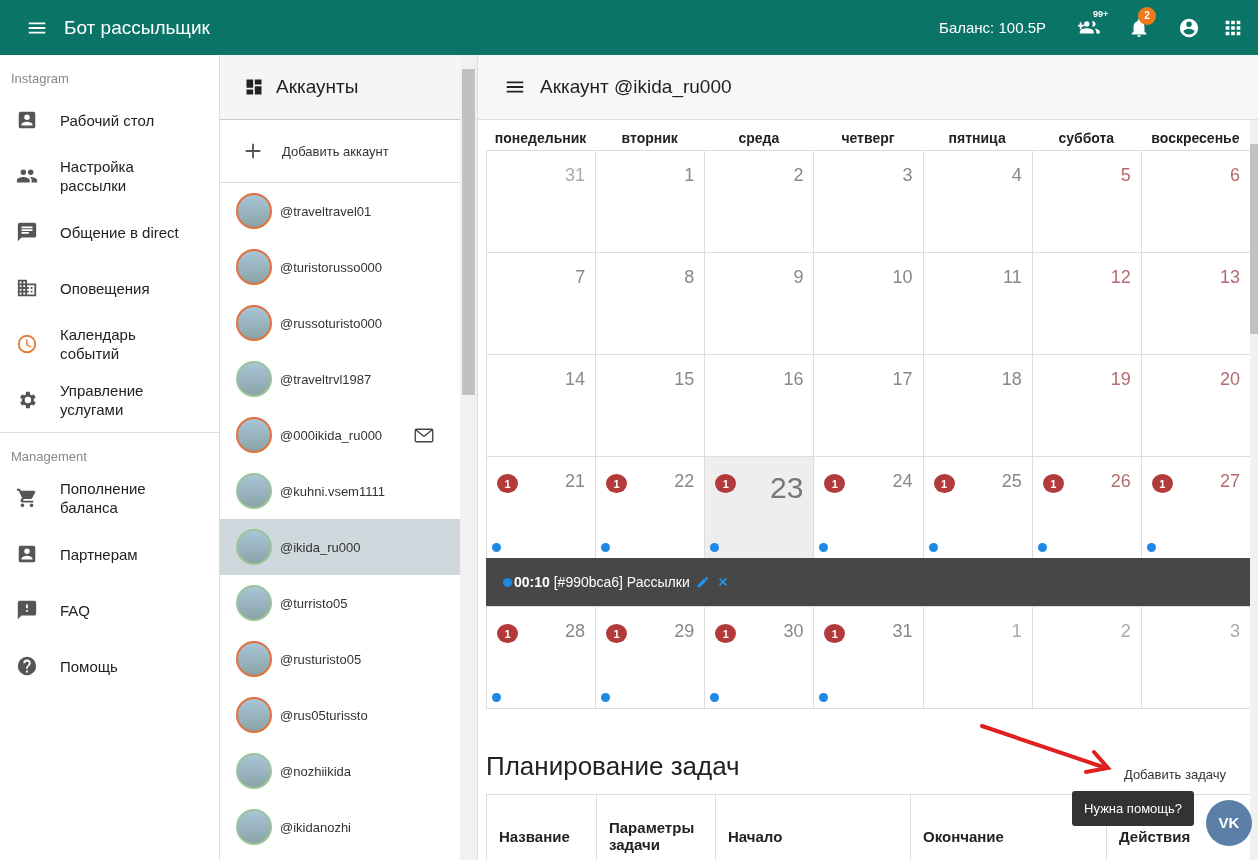 The image size is (1258, 860). Describe the element at coordinates (541, 303) in the screenshot. I see `day-cell: 7` at that location.